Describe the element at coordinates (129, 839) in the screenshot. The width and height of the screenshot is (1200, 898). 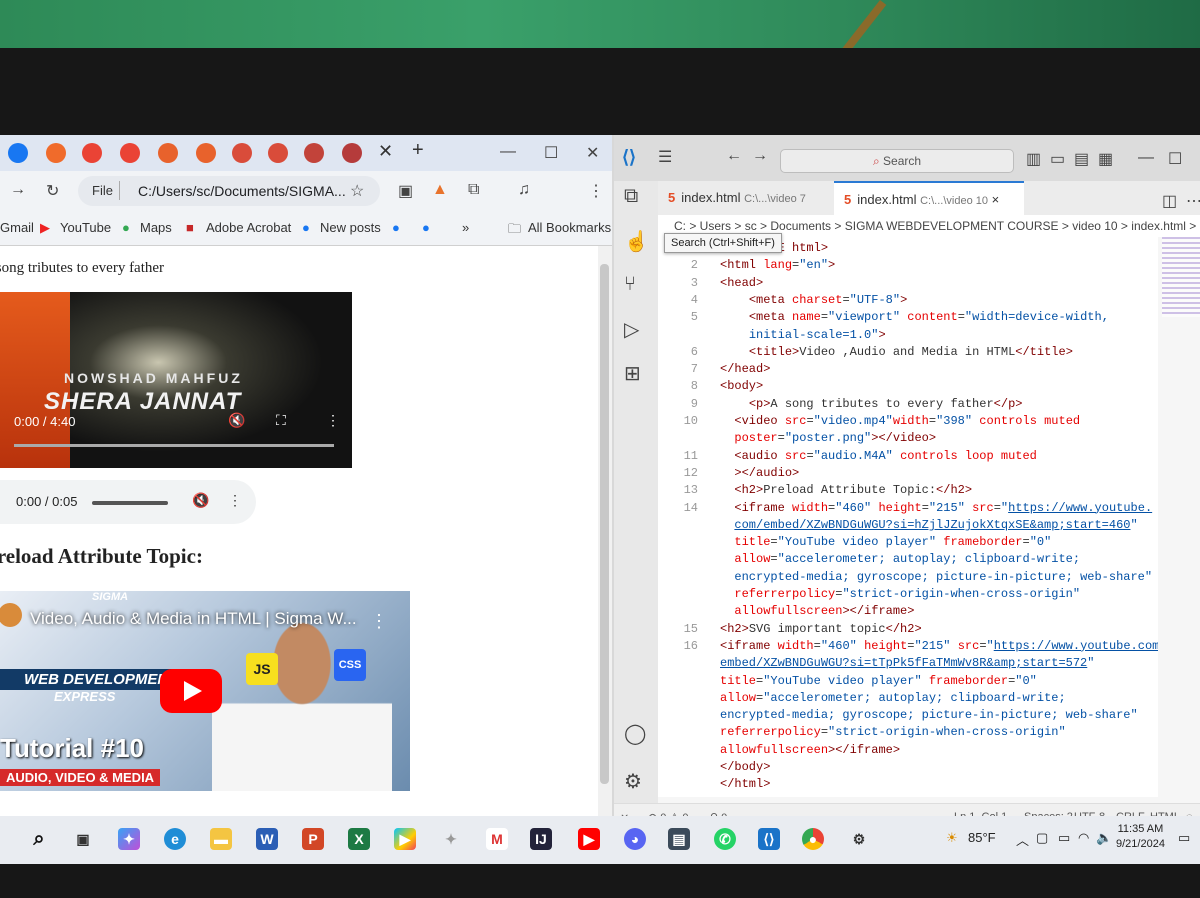
I see `copilot-icon: ✦` at that location.